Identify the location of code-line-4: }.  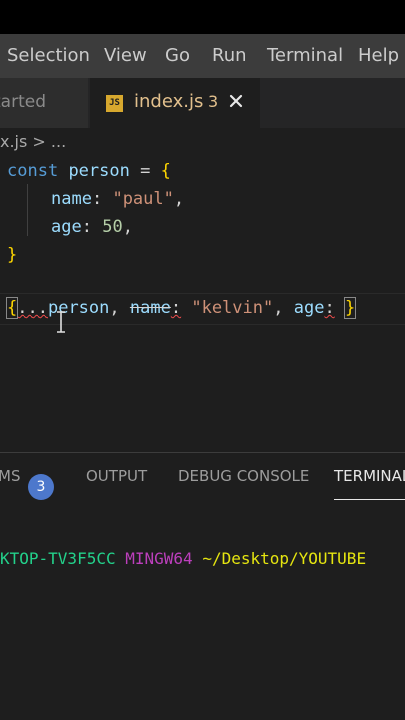
(12, 255).